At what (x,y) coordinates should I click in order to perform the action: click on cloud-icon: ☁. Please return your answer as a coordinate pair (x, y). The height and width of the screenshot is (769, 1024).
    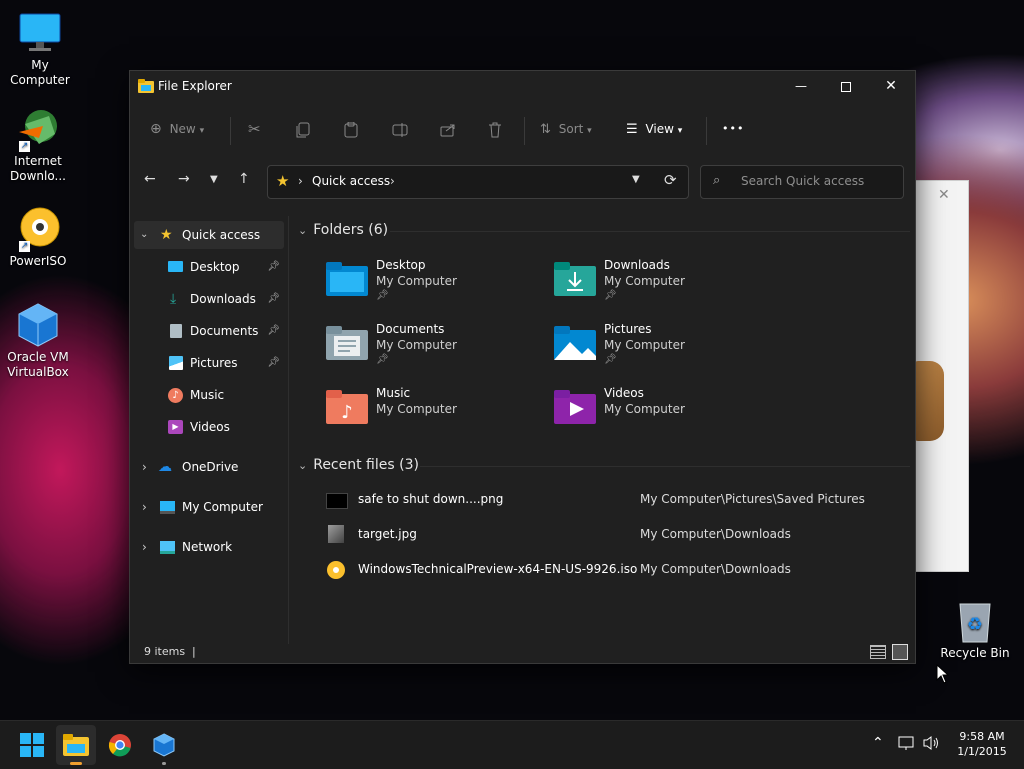
    Looking at the image, I should click on (165, 467).